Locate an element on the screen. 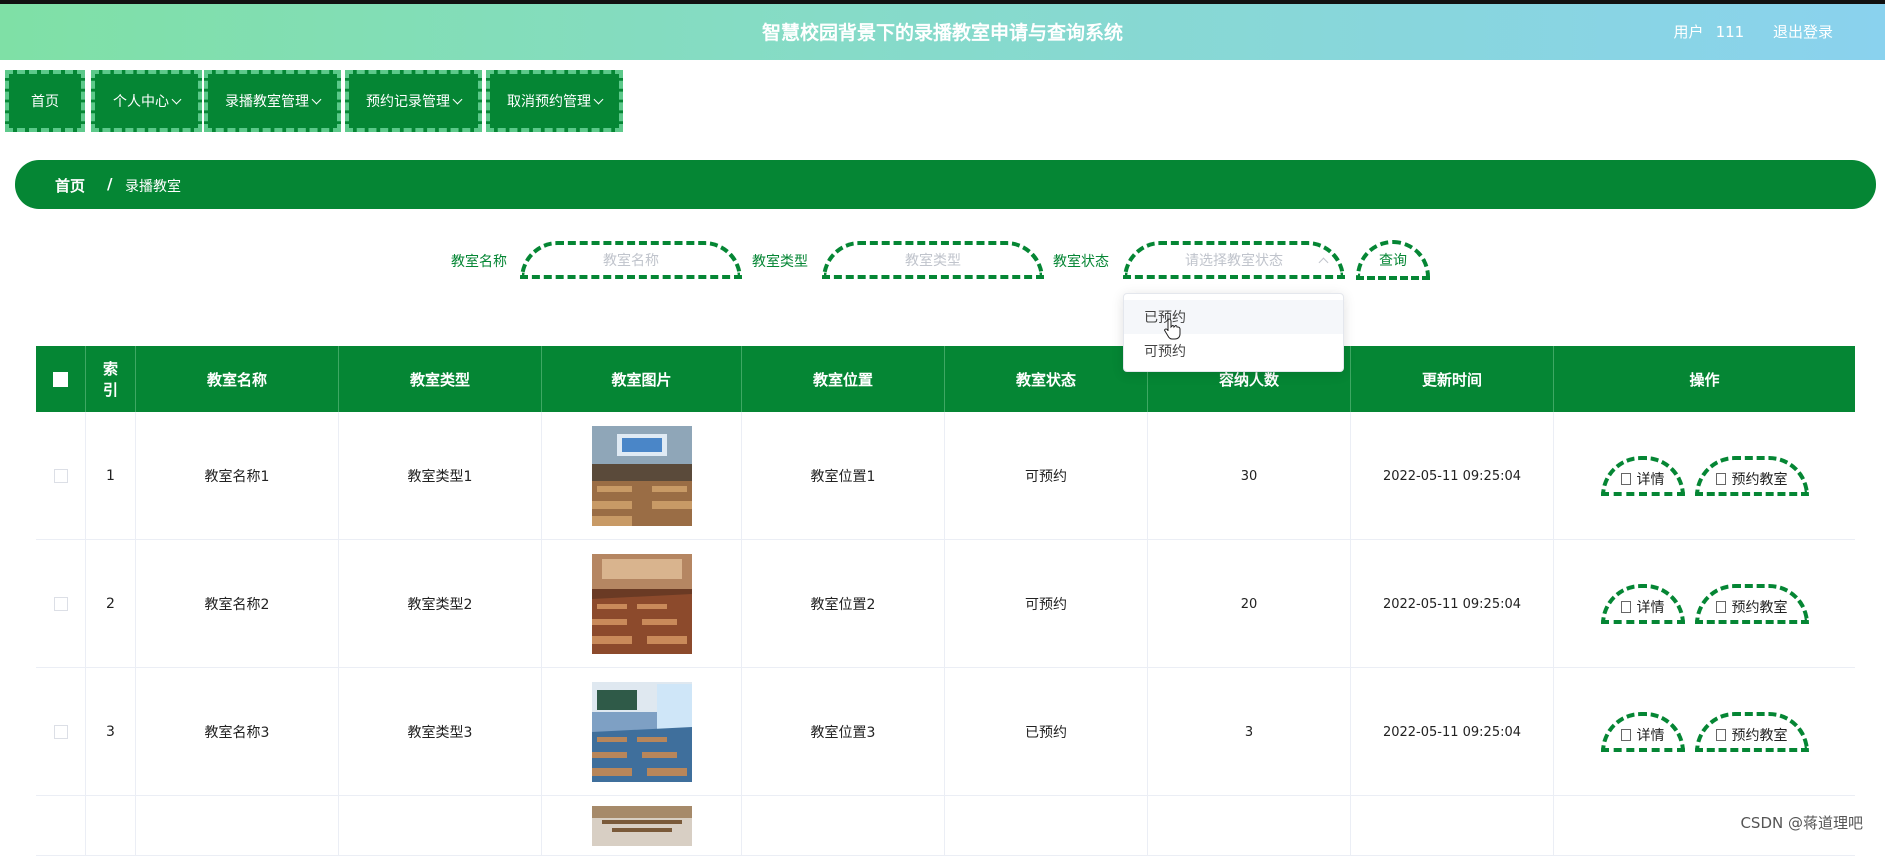 This screenshot has height=856, width=1885. nav-label: 录播教室管理 is located at coordinates (267, 102).